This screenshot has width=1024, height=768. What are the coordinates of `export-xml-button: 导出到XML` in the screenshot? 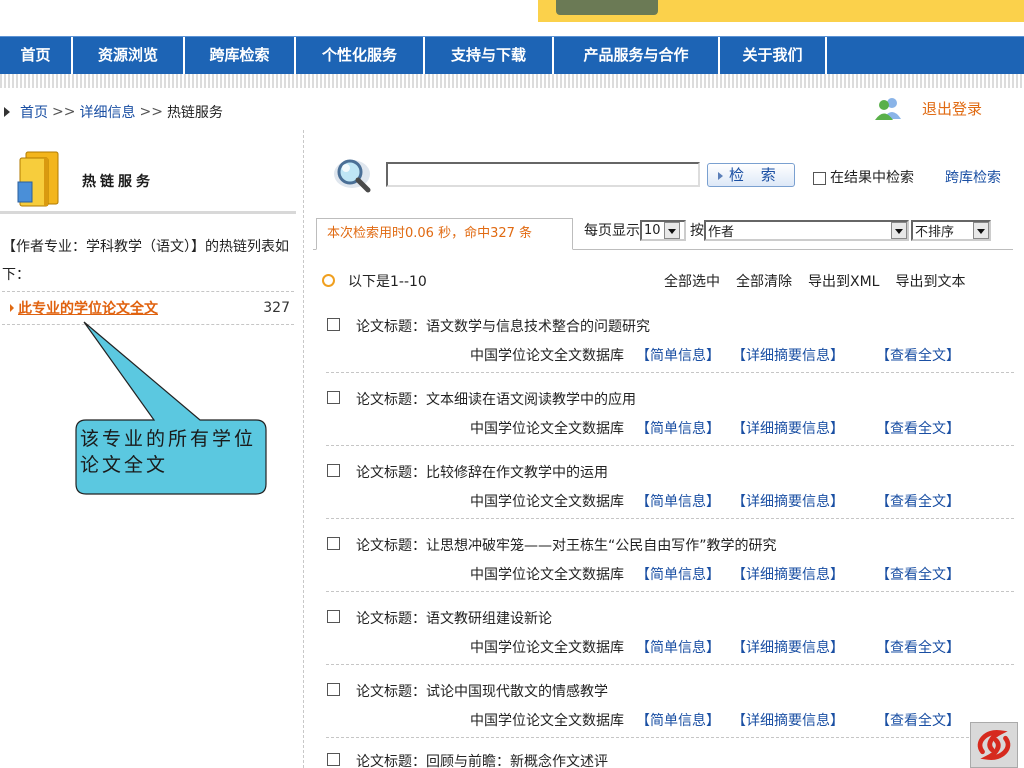 It's located at (843, 281).